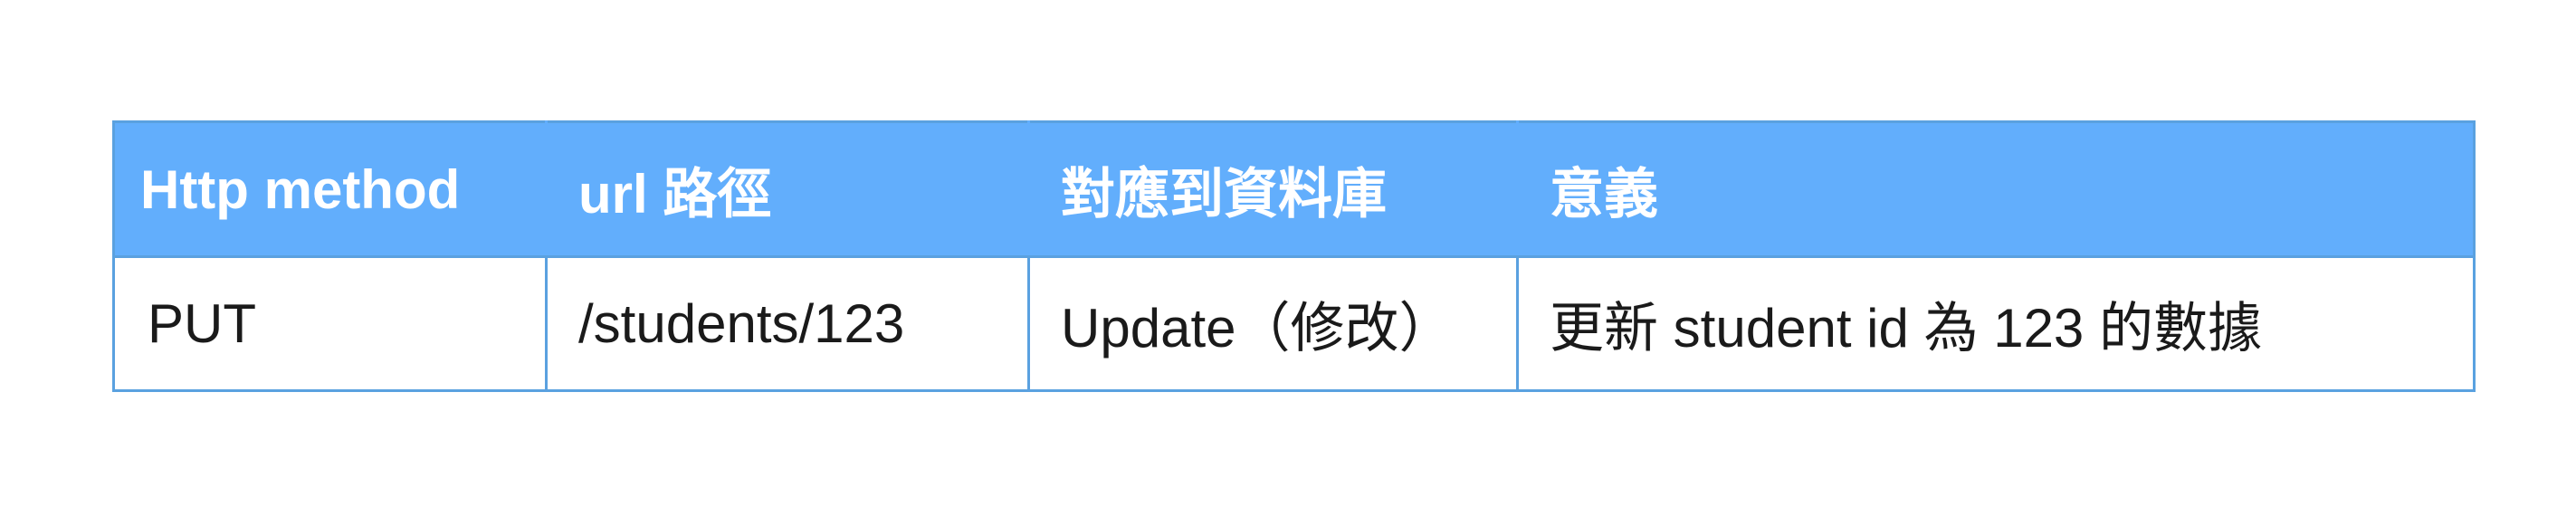  What do you see at coordinates (787, 323) in the screenshot?
I see `cell-url-path: /students/123` at bounding box center [787, 323].